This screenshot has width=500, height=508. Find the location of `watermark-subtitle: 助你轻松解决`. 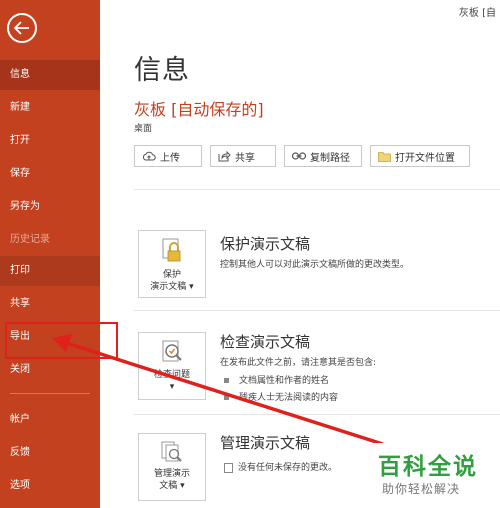

watermark-subtitle: 助你轻松解决 is located at coordinates (421, 489).